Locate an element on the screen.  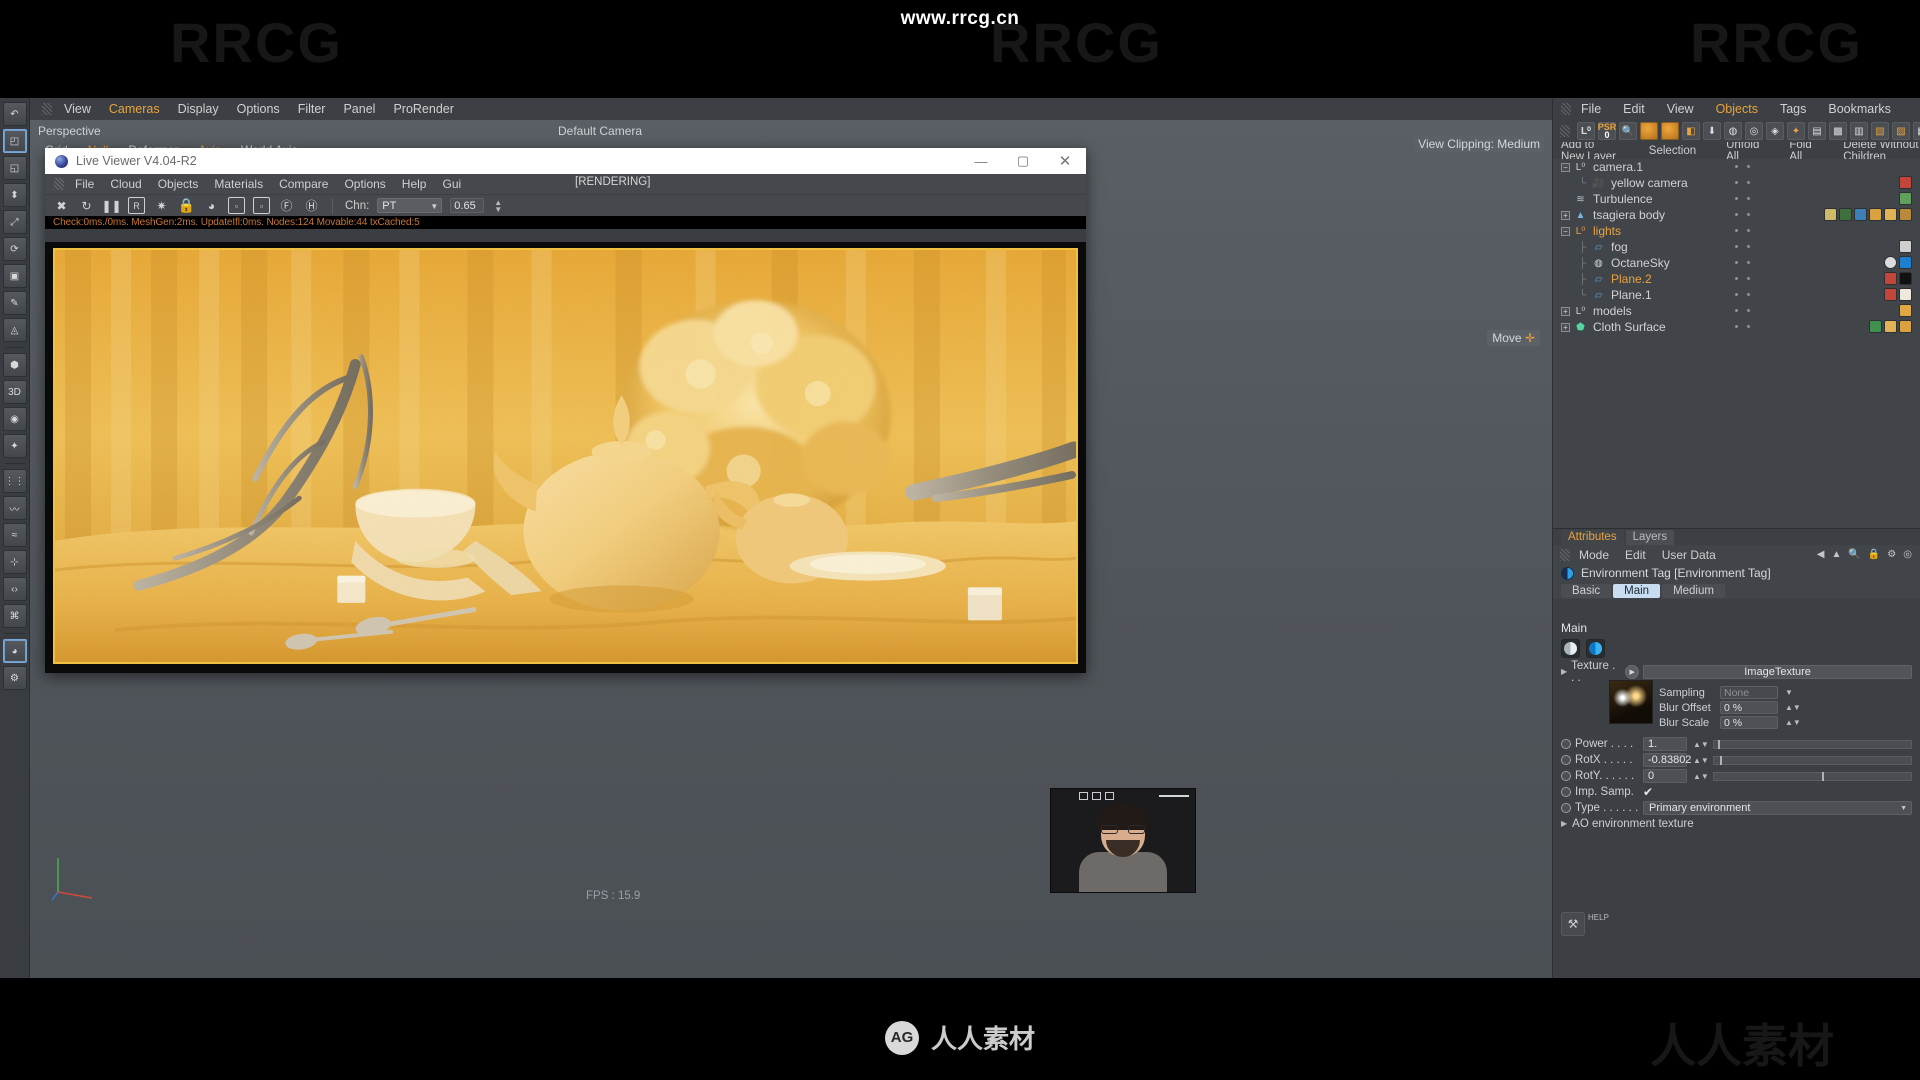
sampling-dropdown-icon: ▼ is located at coordinates (1789, 693).